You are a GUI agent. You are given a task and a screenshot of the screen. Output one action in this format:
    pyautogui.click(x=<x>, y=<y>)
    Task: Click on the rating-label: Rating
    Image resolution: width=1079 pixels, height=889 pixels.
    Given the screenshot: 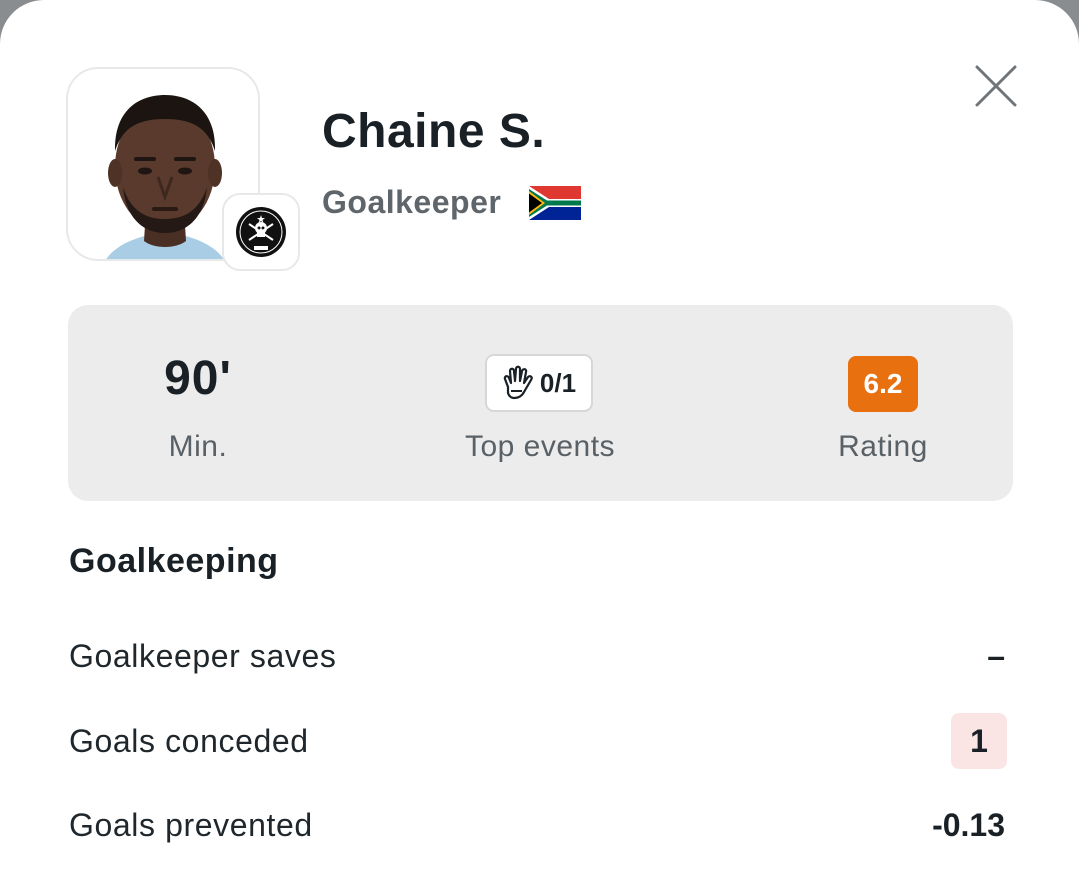 What is the action you would take?
    pyautogui.click(x=883, y=446)
    